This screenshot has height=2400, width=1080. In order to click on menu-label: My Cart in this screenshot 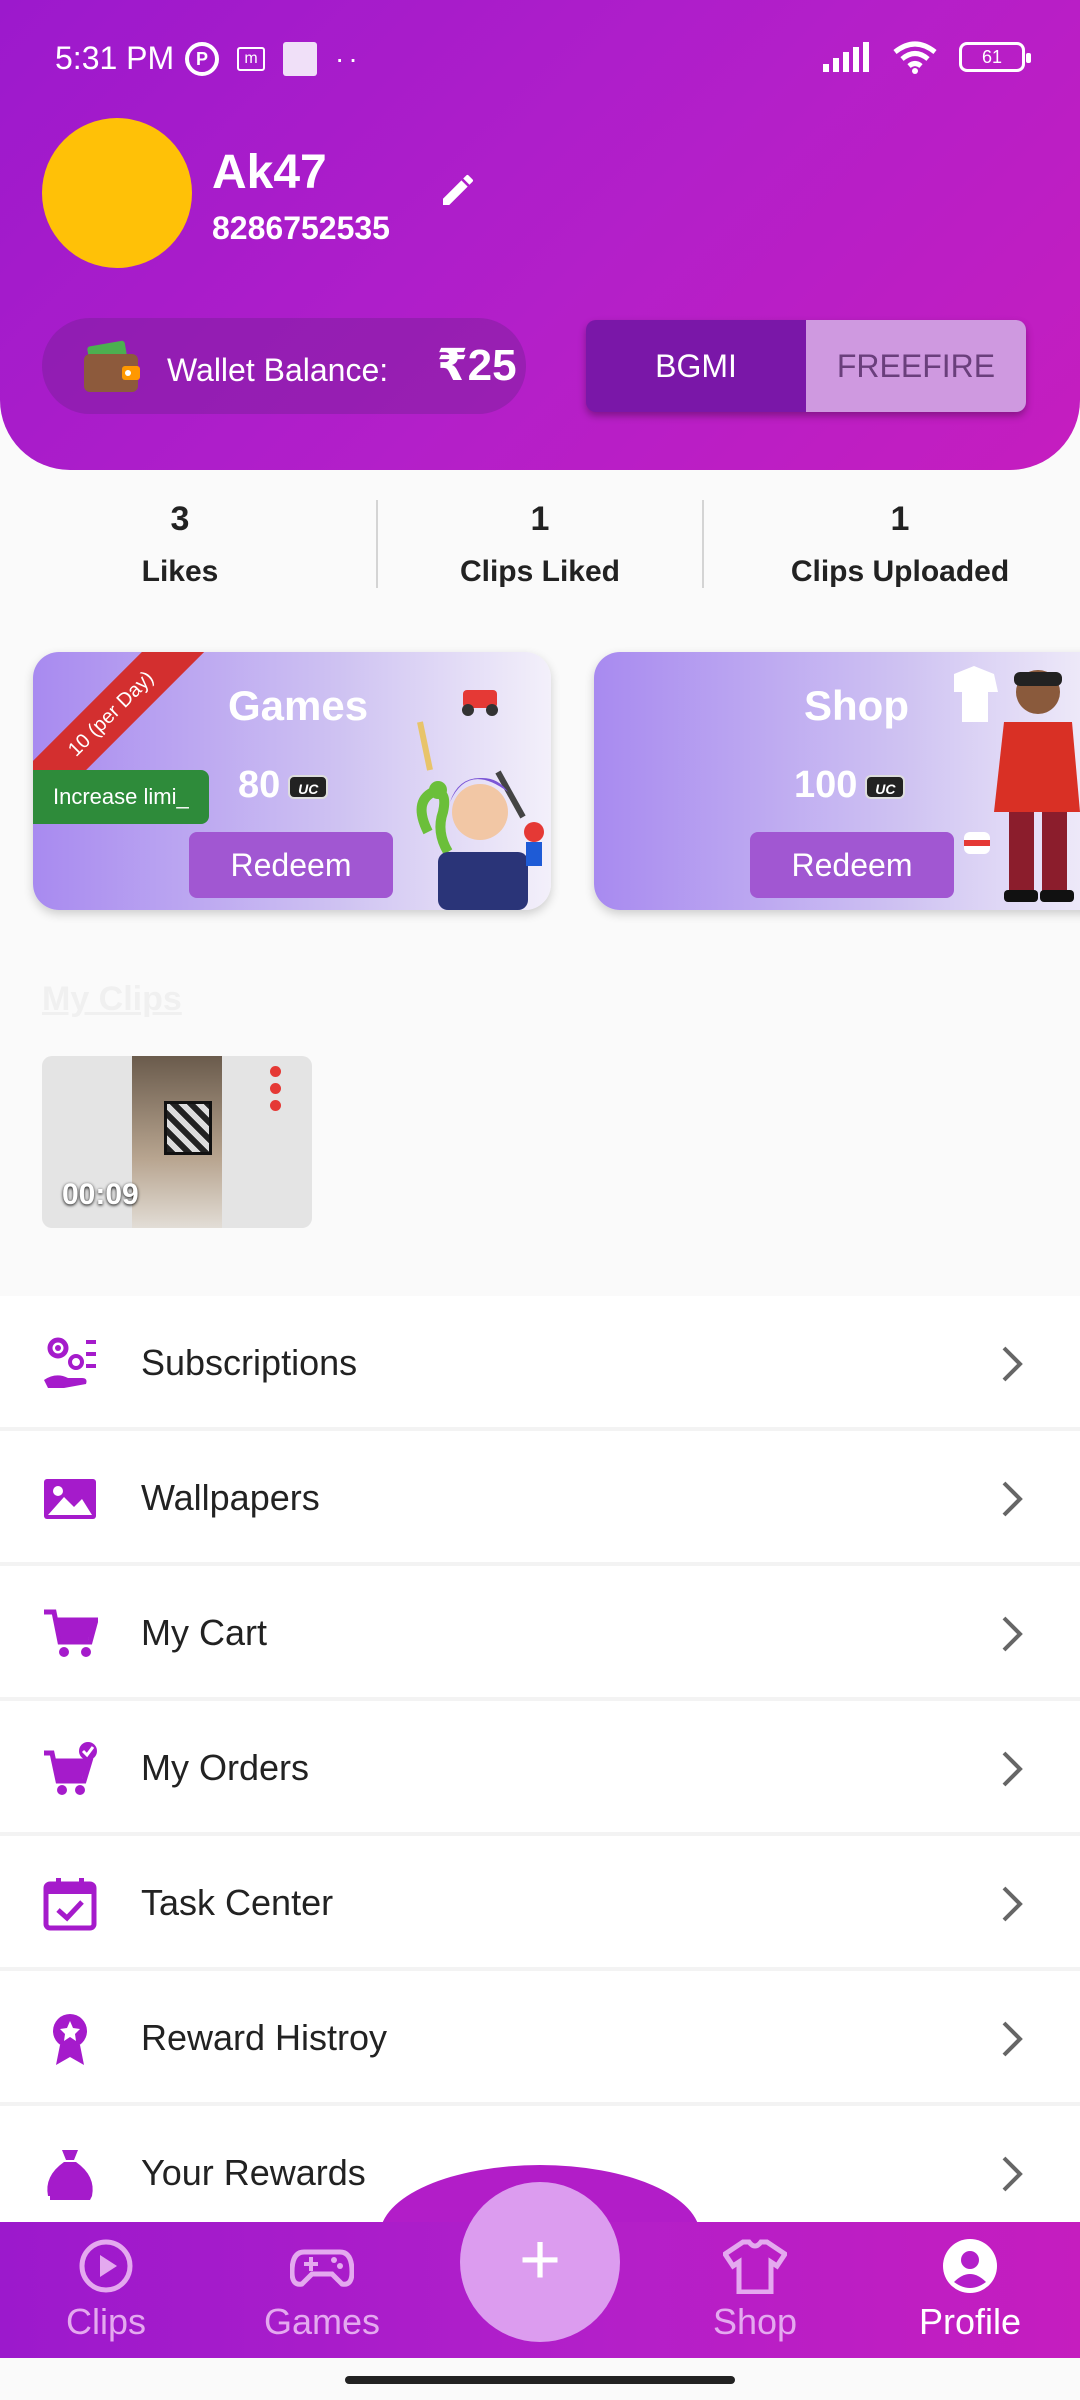, I will do `click(204, 1632)`.